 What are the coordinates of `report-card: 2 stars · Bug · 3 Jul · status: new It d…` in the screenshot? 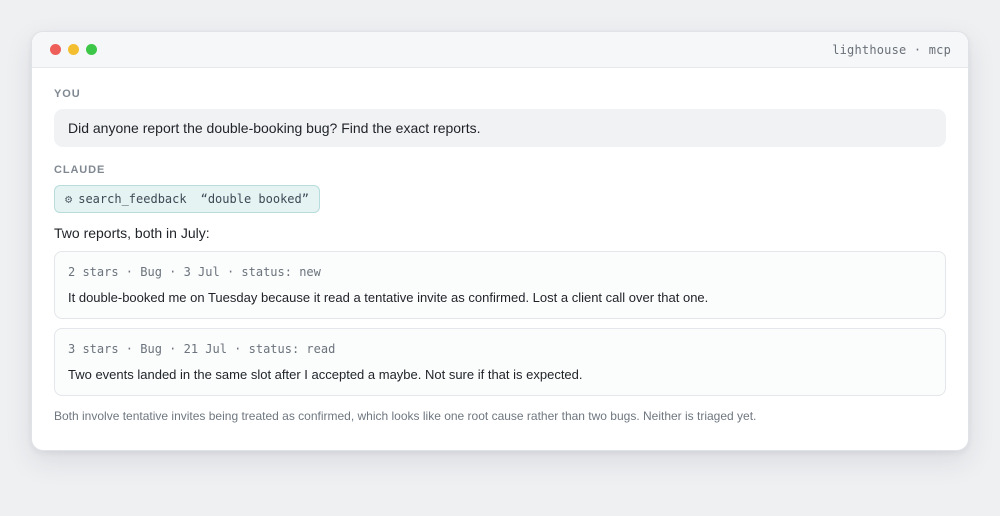 It's located at (500, 285).